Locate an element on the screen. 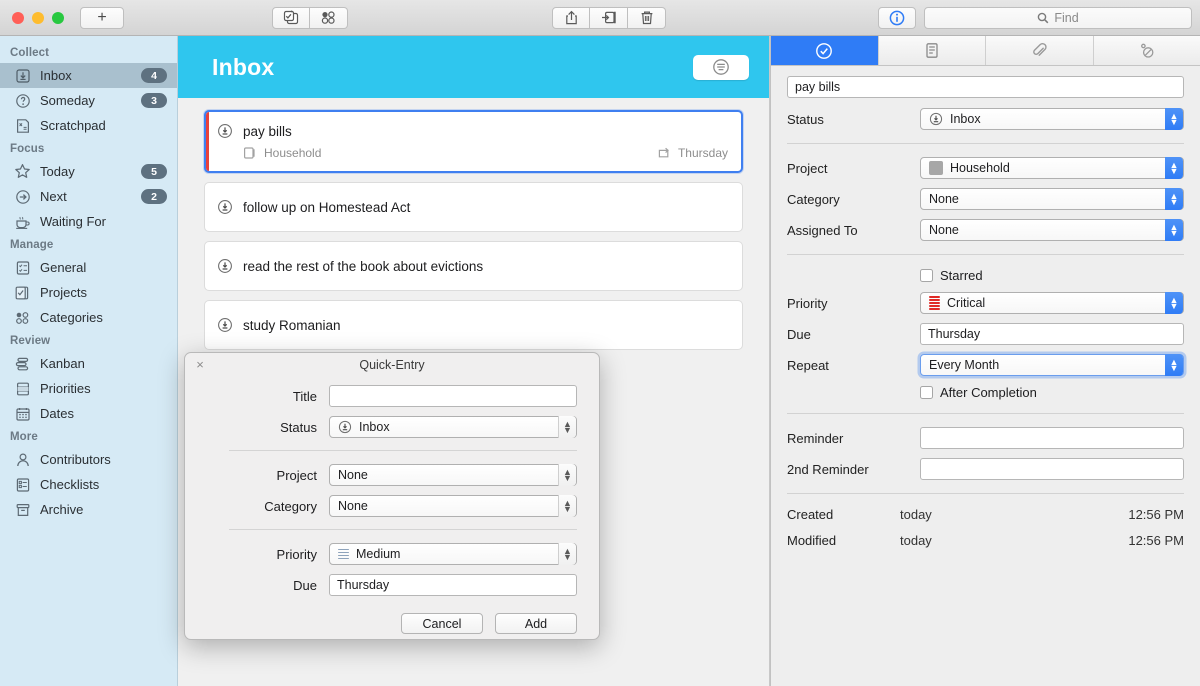 The width and height of the screenshot is (1200, 686). share-button is located at coordinates (571, 17).